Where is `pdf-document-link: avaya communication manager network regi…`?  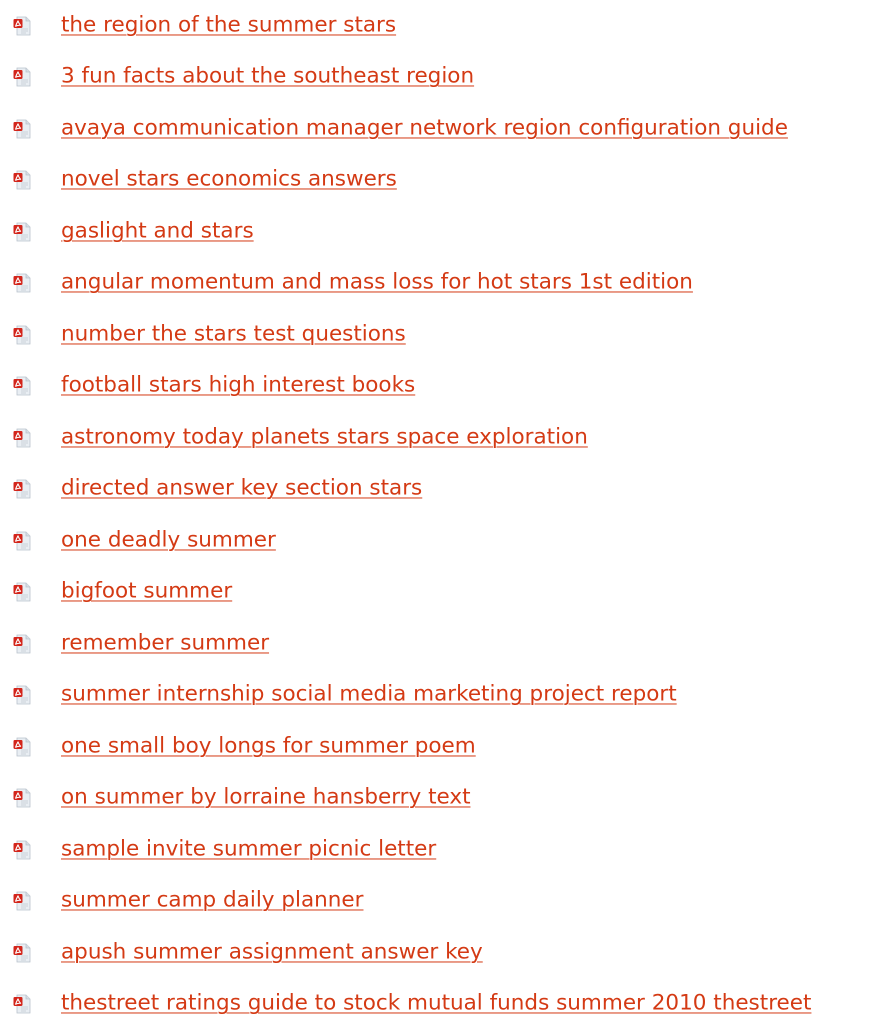 pdf-document-link: avaya communication manager network regi… is located at coordinates (424, 128).